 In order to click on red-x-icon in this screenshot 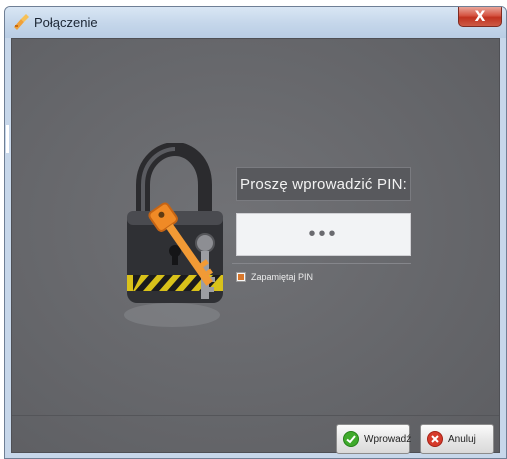, I will do `click(435, 439)`.